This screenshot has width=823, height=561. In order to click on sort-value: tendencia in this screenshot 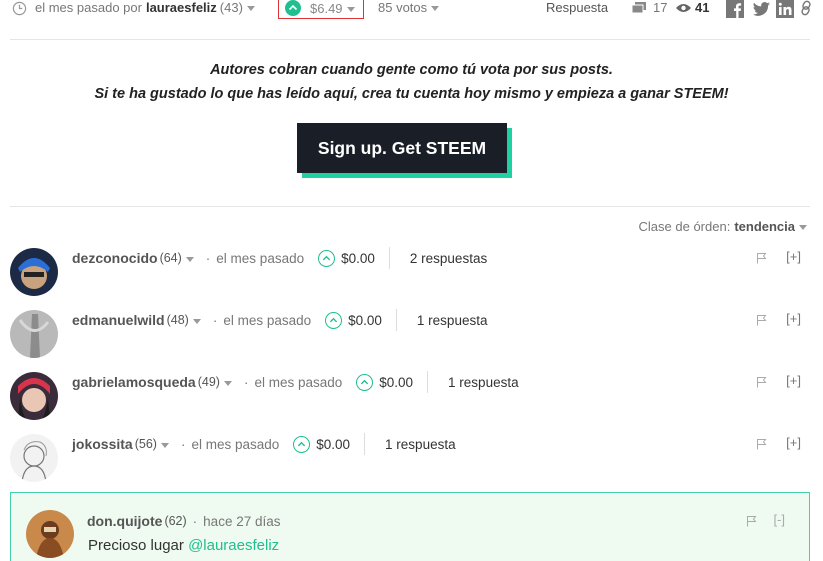, I will do `click(764, 226)`.